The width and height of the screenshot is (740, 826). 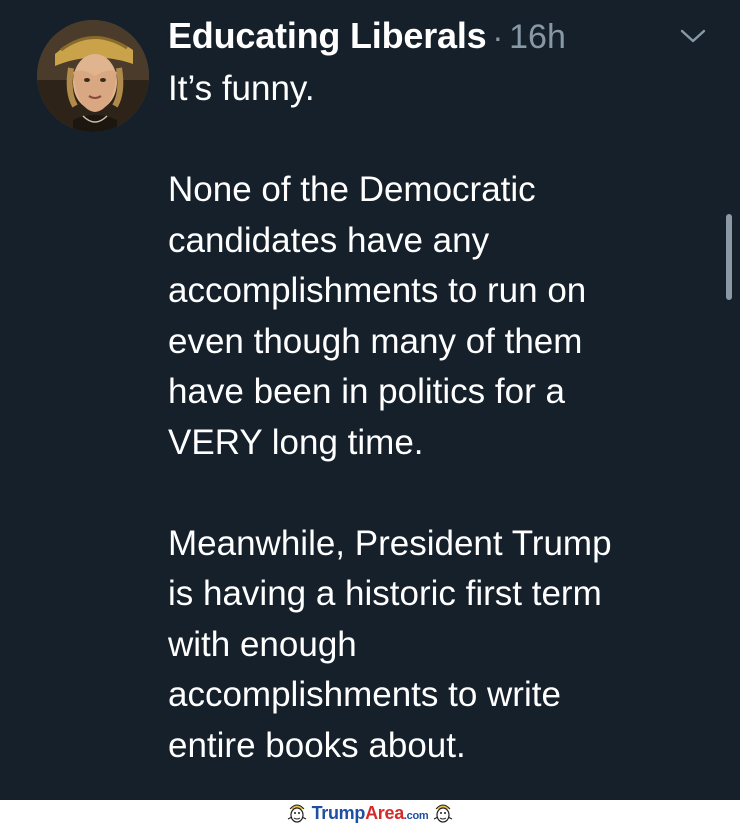 I want to click on chevron-down-icon, so click(x=693, y=36).